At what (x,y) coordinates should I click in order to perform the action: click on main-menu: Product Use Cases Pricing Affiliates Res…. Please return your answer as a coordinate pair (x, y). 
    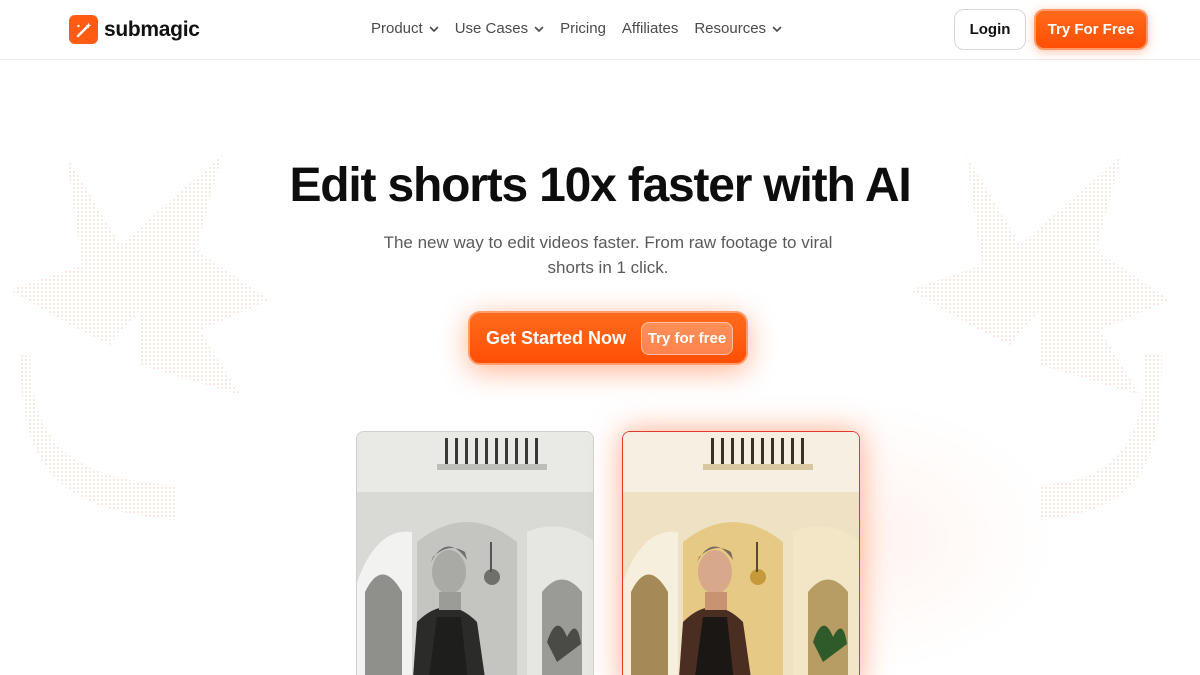
    Looking at the image, I should click on (576, 28).